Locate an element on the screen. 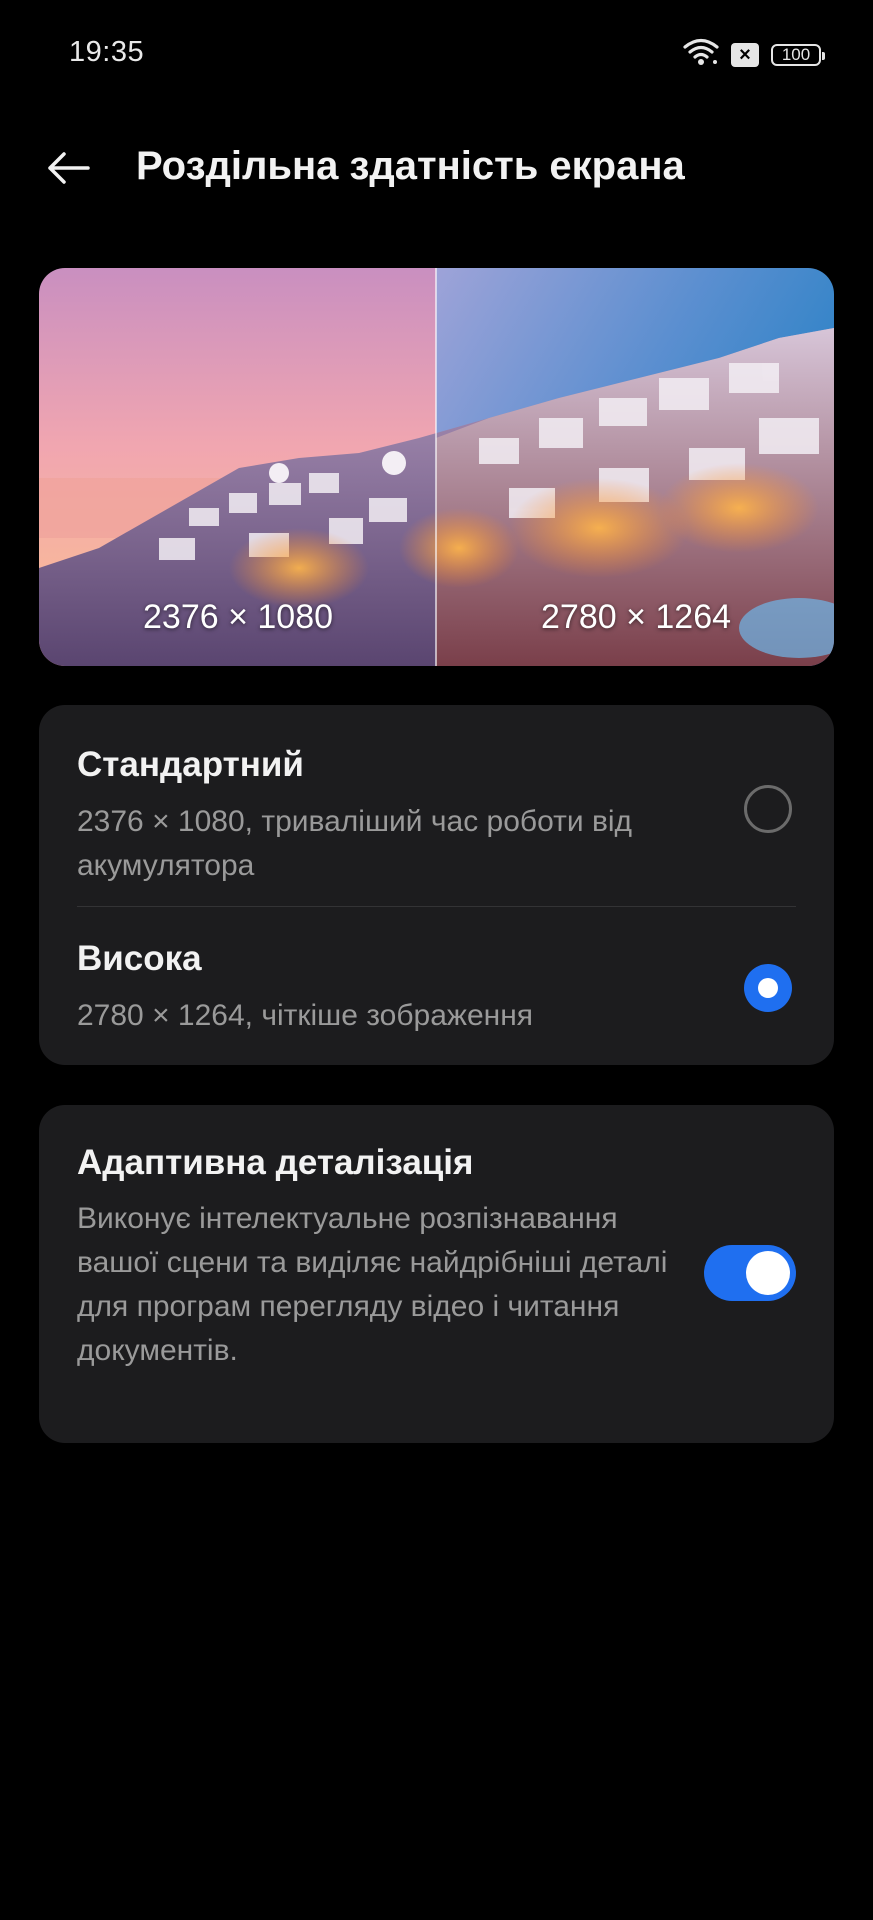  status-time: 19:35 is located at coordinates (107, 52).